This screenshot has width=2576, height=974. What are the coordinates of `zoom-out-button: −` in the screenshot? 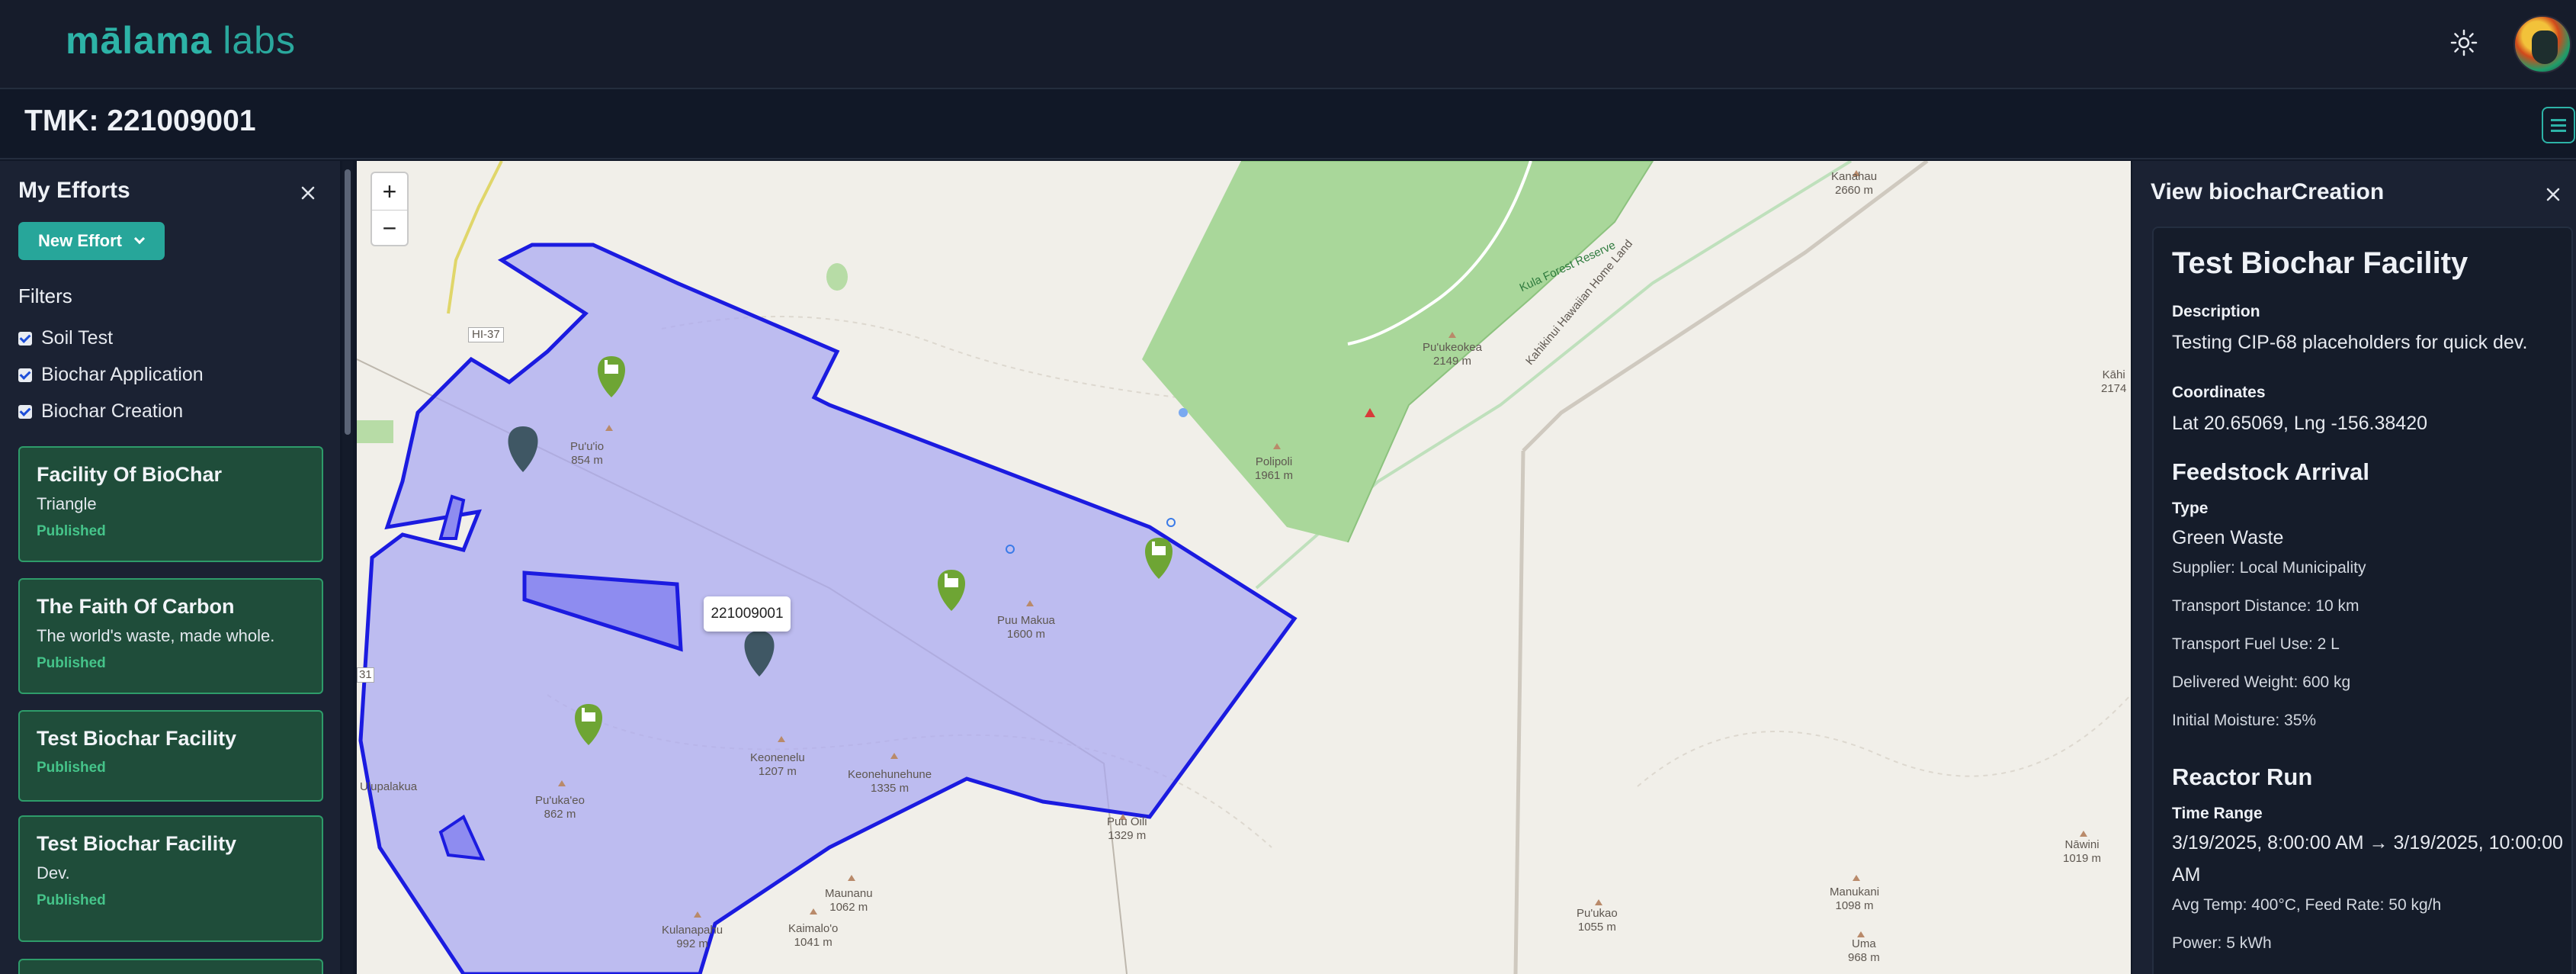 It's located at (389, 228).